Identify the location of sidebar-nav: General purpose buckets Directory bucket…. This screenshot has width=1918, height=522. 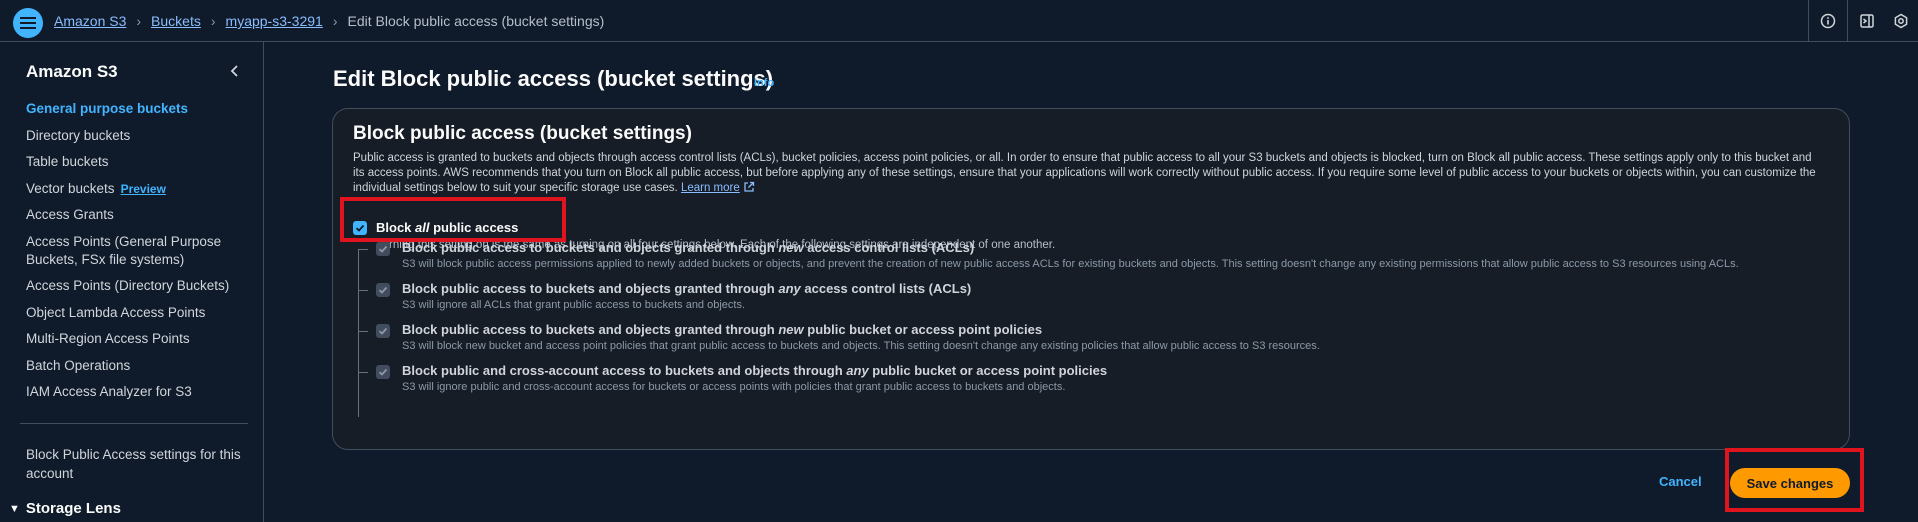
(136, 255).